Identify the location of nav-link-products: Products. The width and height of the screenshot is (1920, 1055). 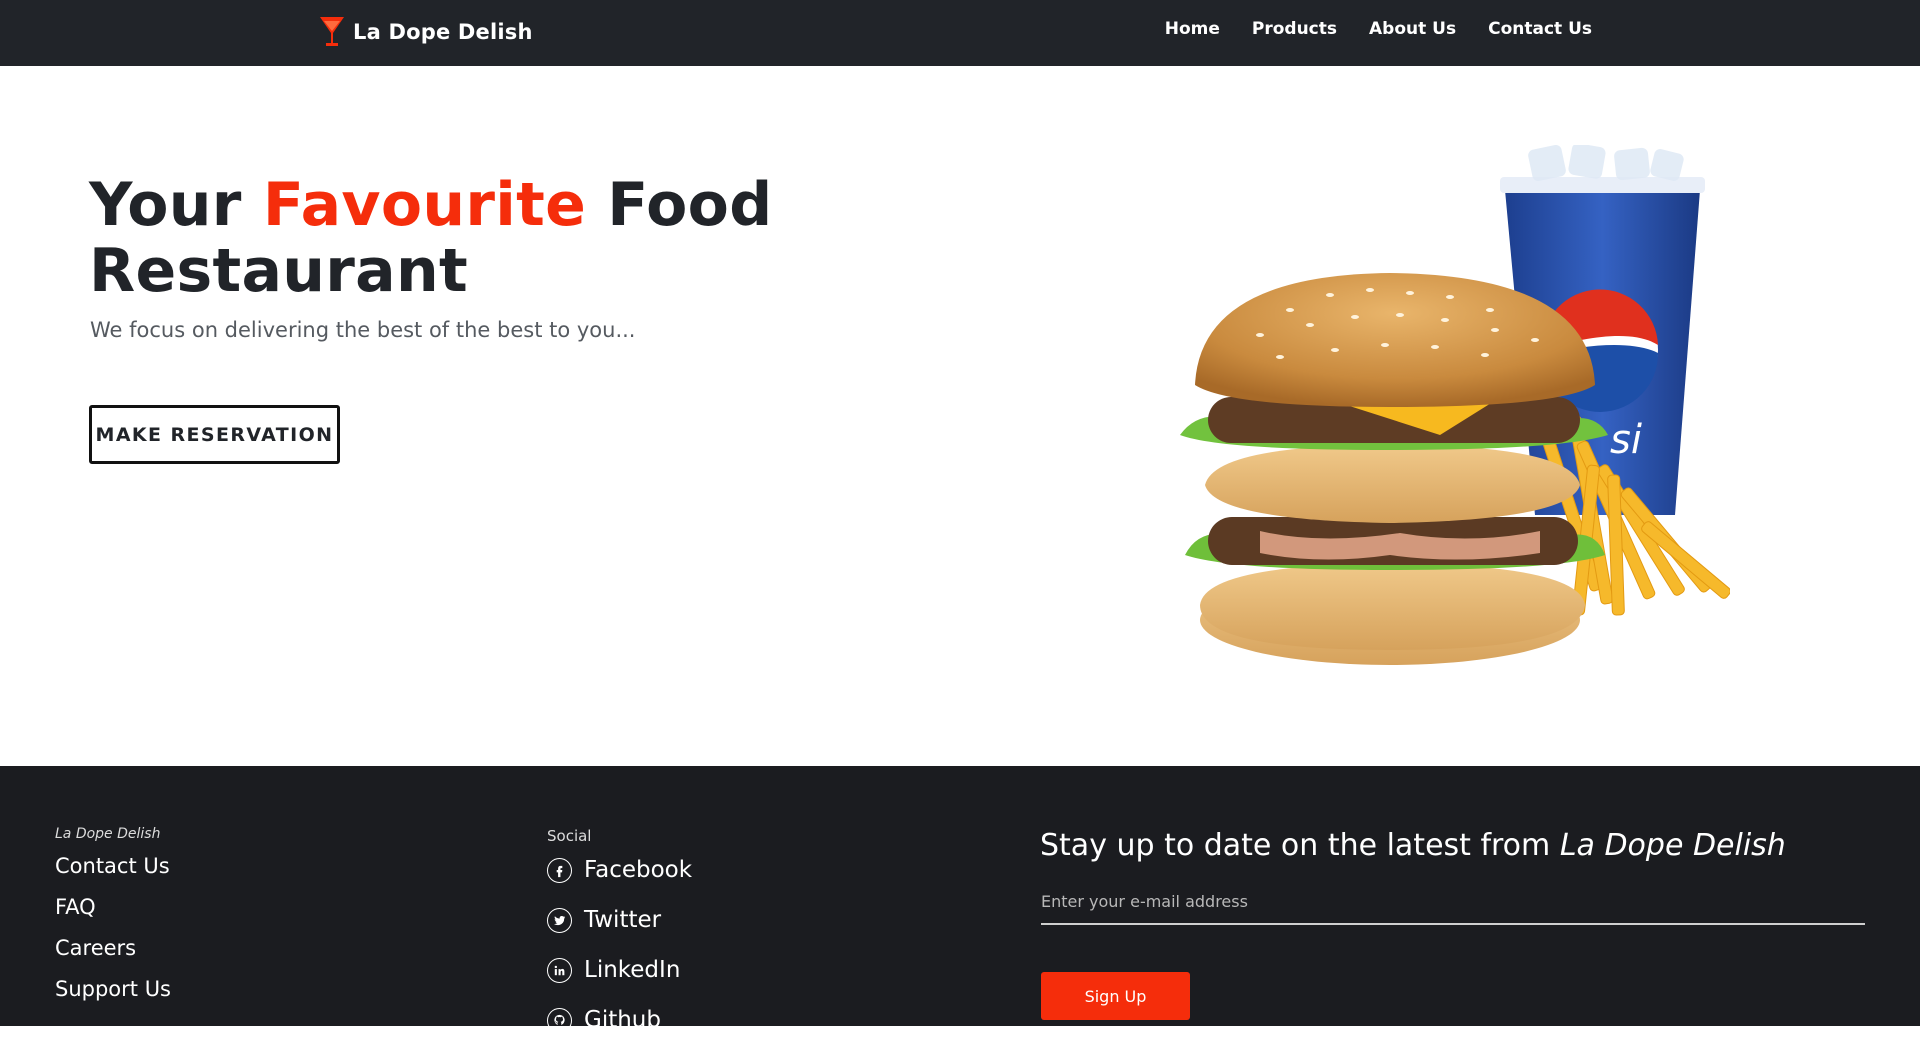
(1294, 29).